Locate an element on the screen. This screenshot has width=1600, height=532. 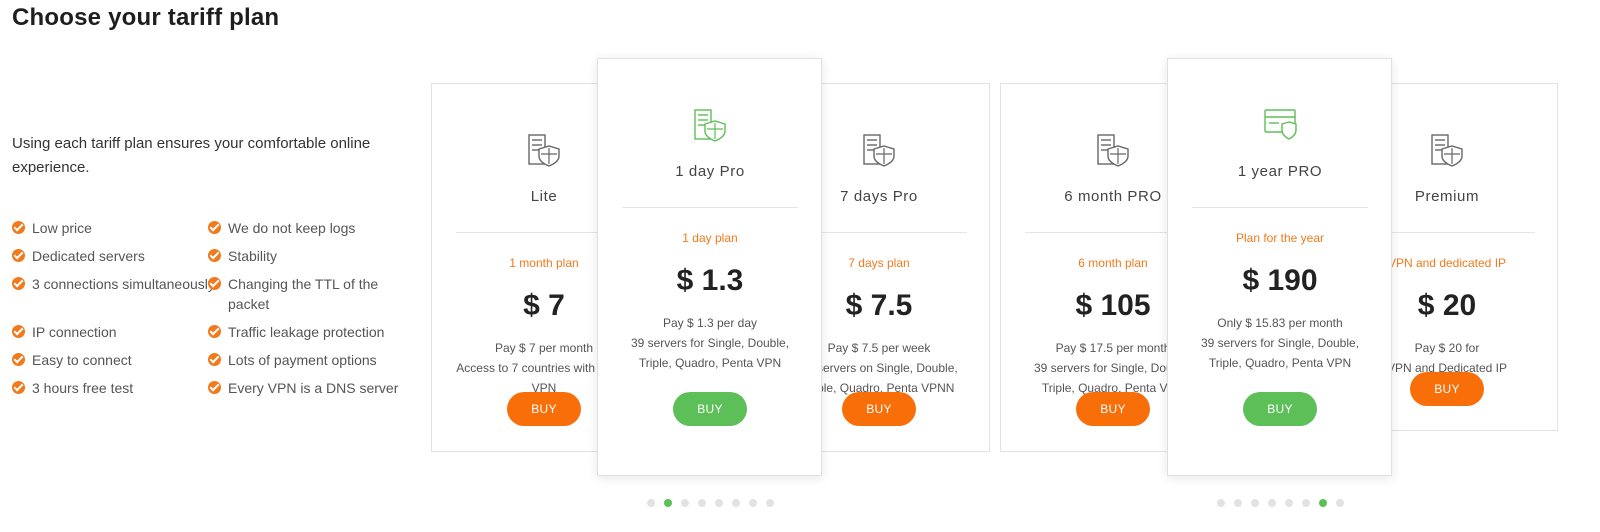
feature-item: Dedicated servers is located at coordinates (117, 256).